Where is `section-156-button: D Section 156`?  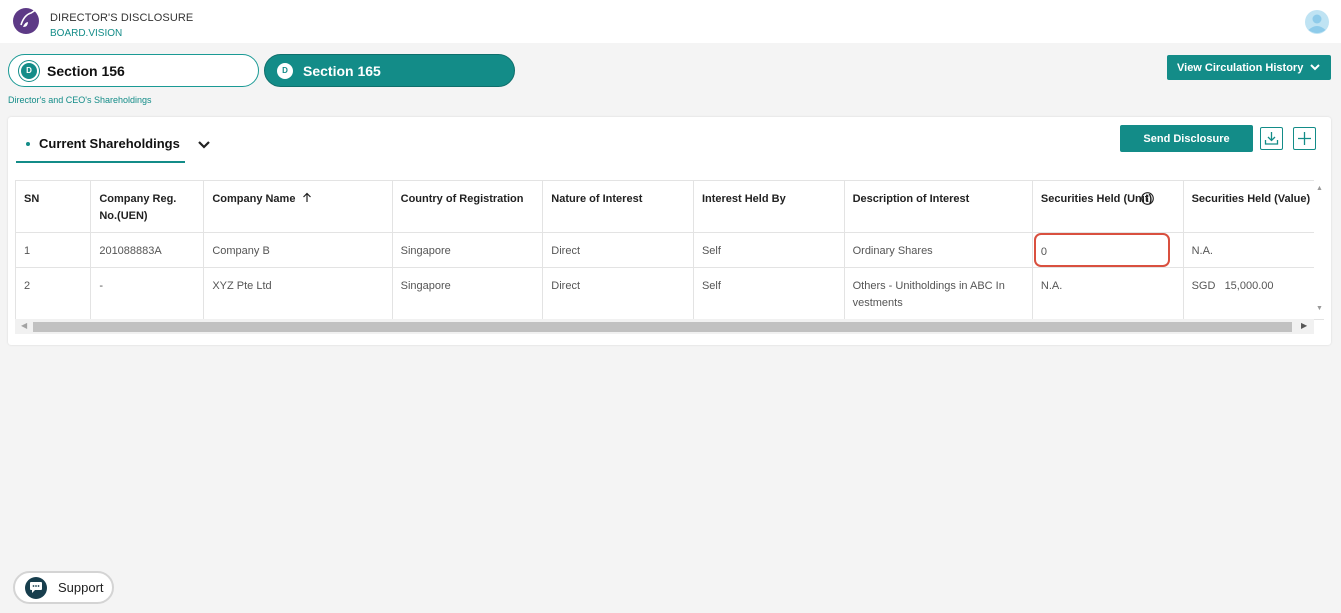
section-156-button: D Section 156 is located at coordinates (133, 70).